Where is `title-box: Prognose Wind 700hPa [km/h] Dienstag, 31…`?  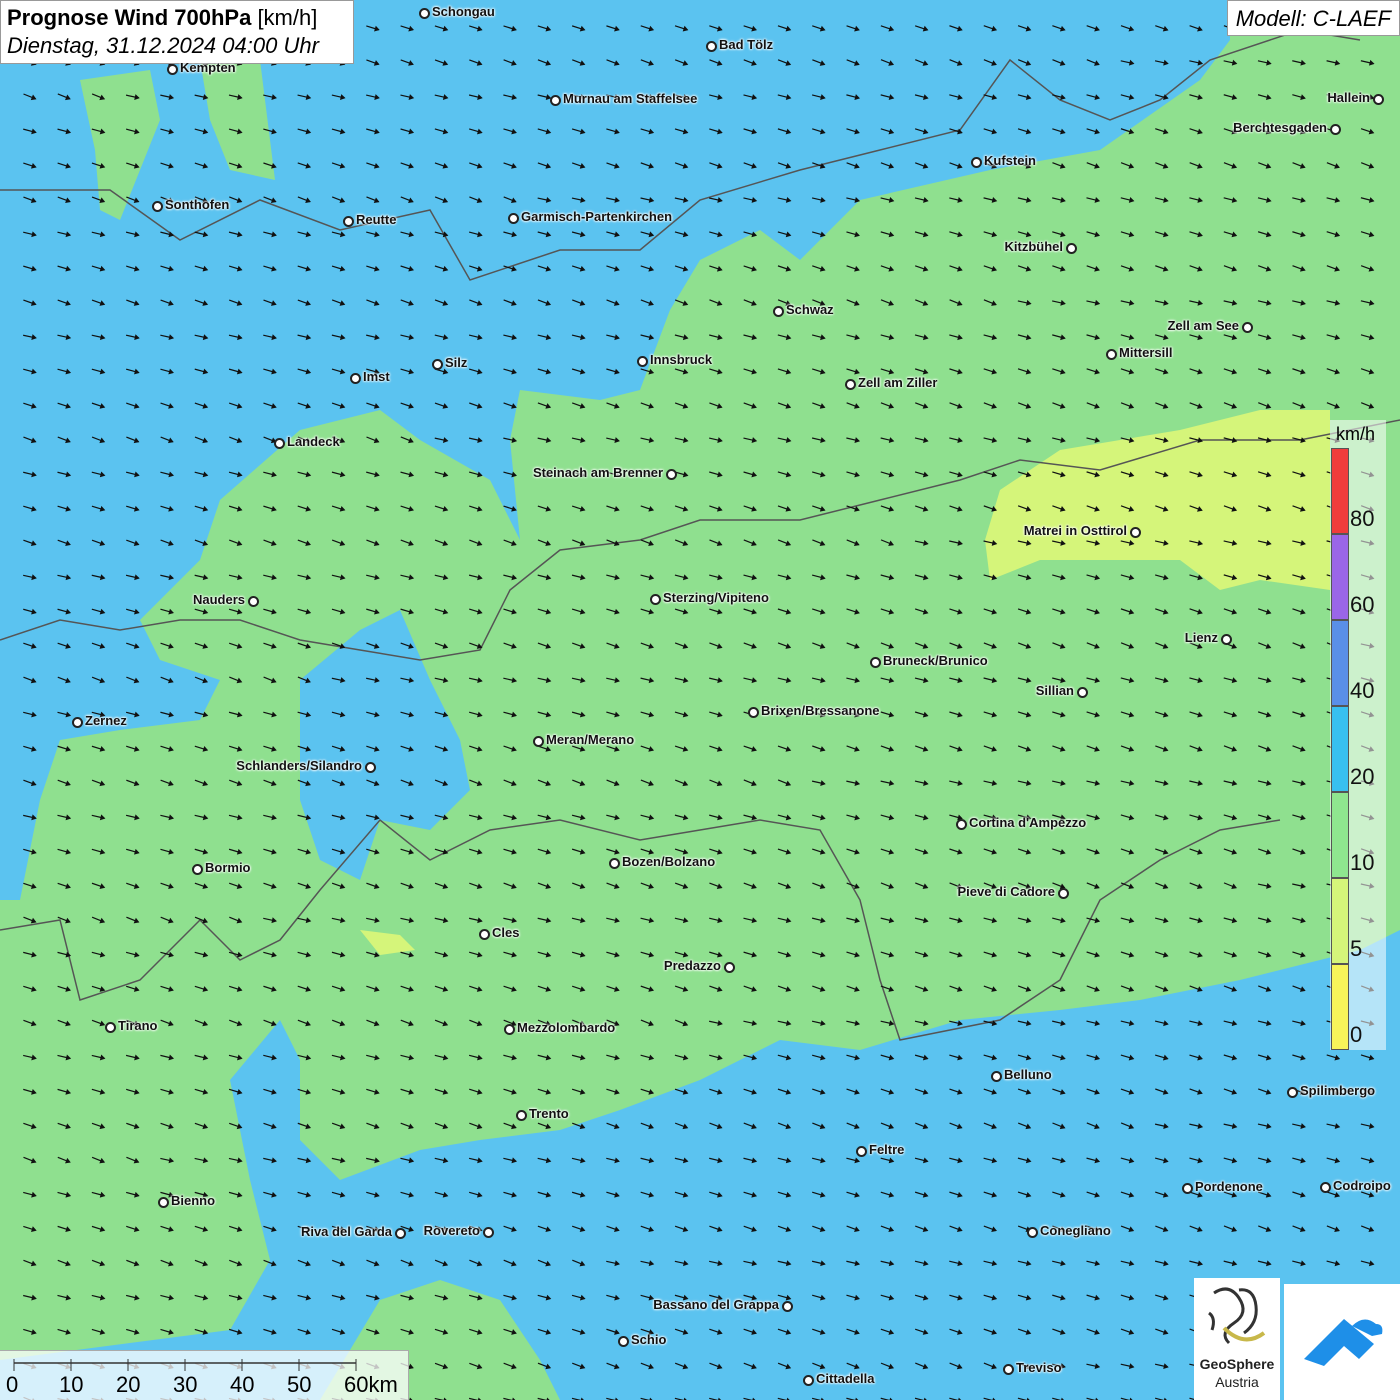 title-box: Prognose Wind 700hPa [km/h] Dienstag, 31… is located at coordinates (177, 32).